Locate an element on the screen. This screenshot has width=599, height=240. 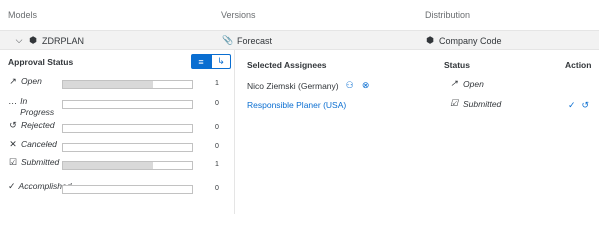
rejected-icon: ↺ is located at coordinates (13, 125).